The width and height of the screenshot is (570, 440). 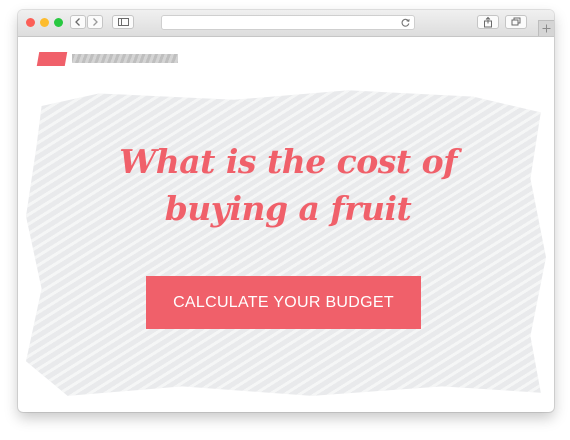 What do you see at coordinates (288, 185) in the screenshot?
I see `hero-headline: What is the cost of buying a fruit` at bounding box center [288, 185].